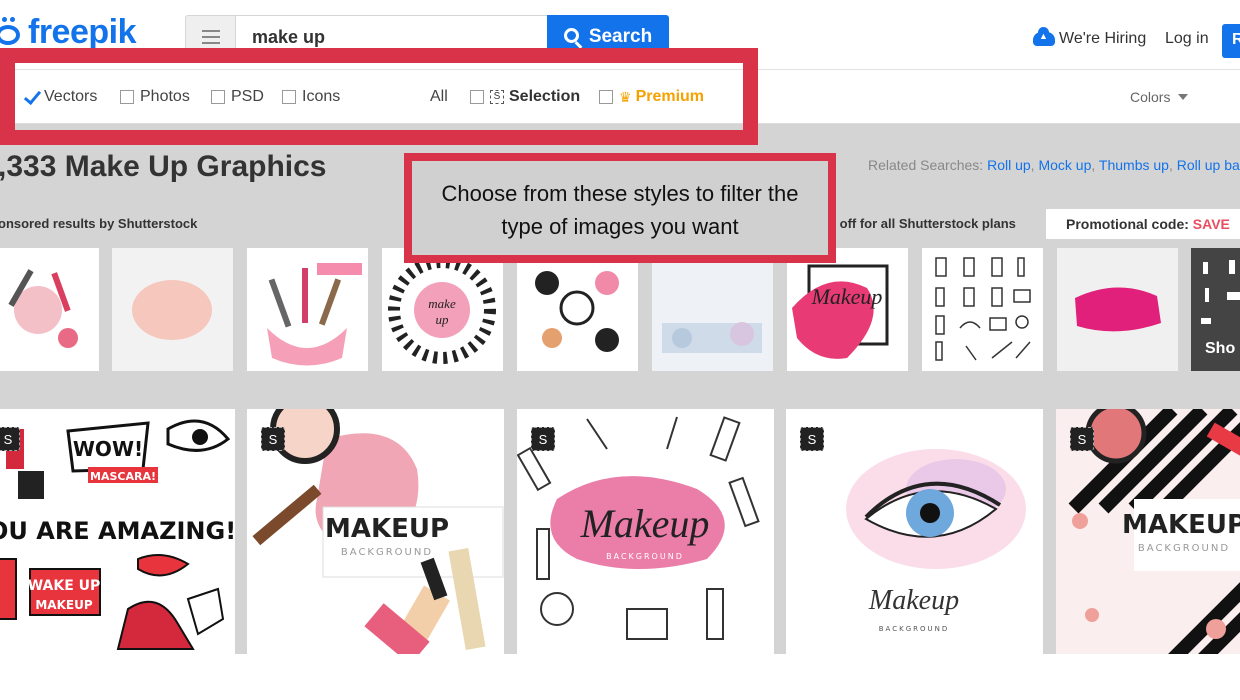 This screenshot has height=700, width=1240. I want to click on cloud-upload-icon, so click(1044, 36).